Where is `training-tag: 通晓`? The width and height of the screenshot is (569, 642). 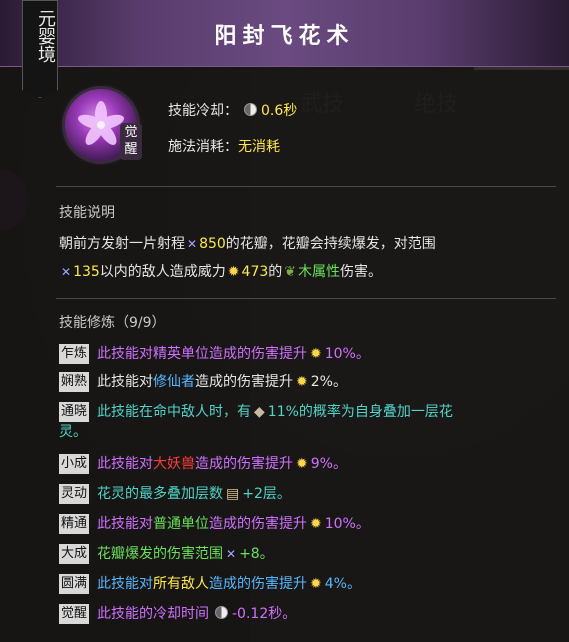
training-tag: 通晓 is located at coordinates (74, 412).